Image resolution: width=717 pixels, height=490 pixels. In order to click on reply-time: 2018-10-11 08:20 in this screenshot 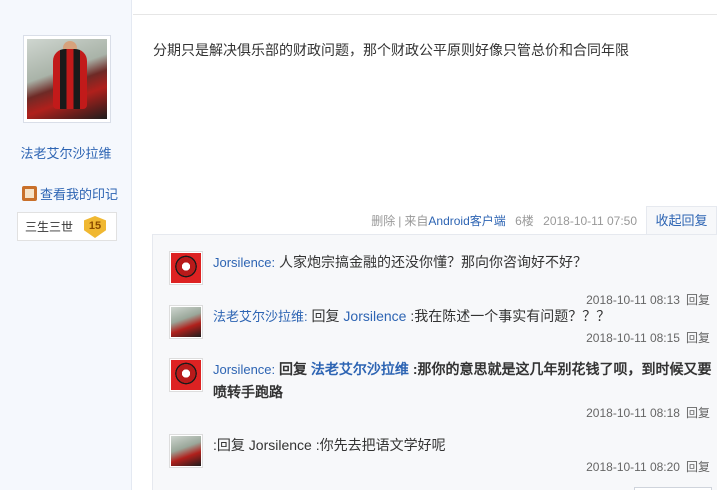, I will do `click(633, 467)`.